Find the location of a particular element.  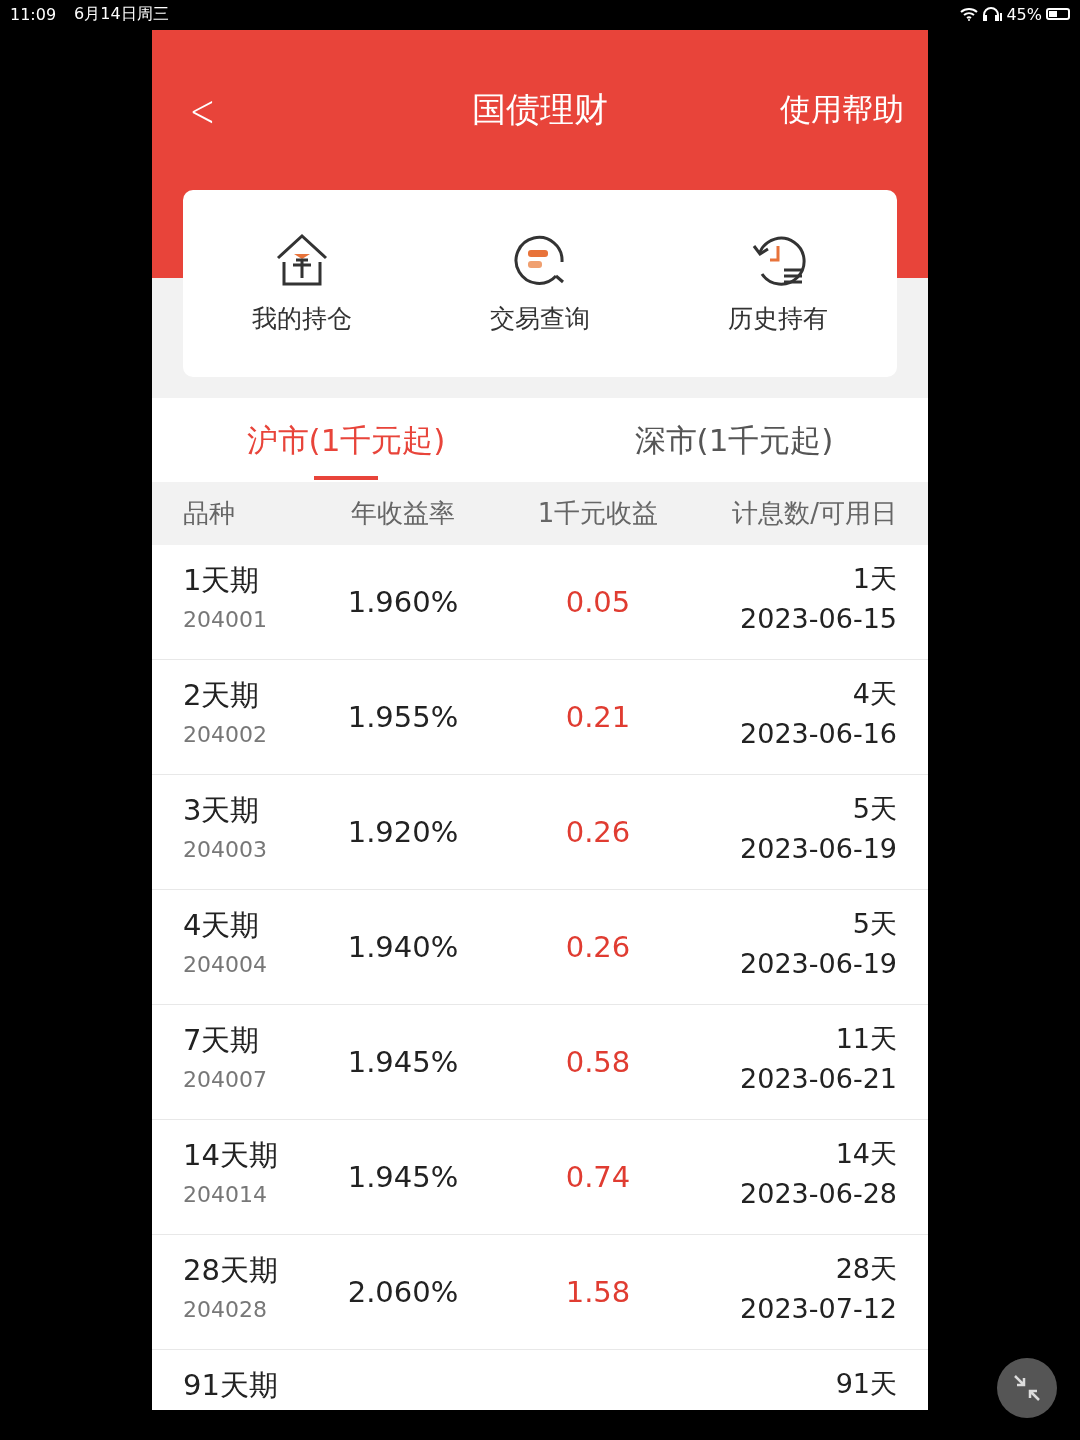

available-date: 2023-06-28 is located at coordinates (818, 1193).